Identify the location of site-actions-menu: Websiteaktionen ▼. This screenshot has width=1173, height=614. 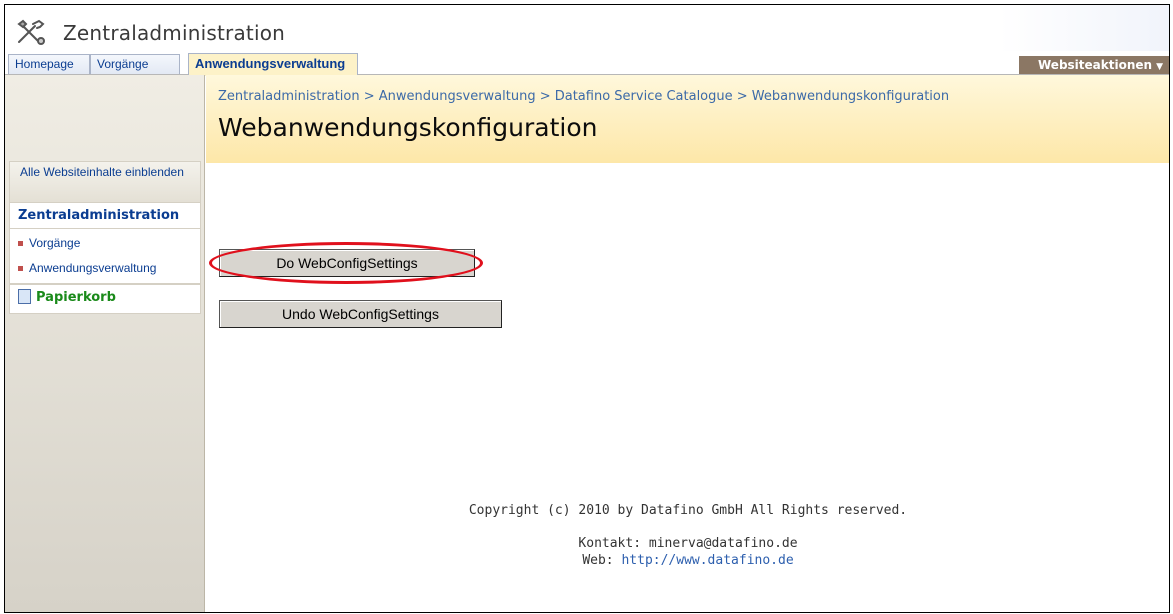
(1094, 65).